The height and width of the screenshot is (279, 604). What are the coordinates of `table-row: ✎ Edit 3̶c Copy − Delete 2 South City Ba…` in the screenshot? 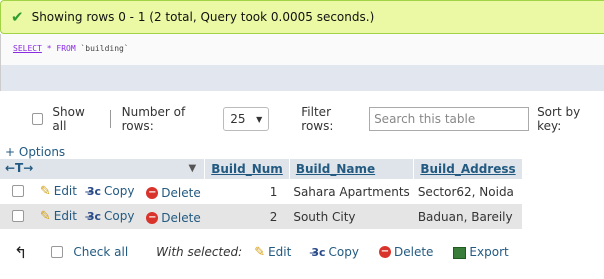 It's located at (261, 216).